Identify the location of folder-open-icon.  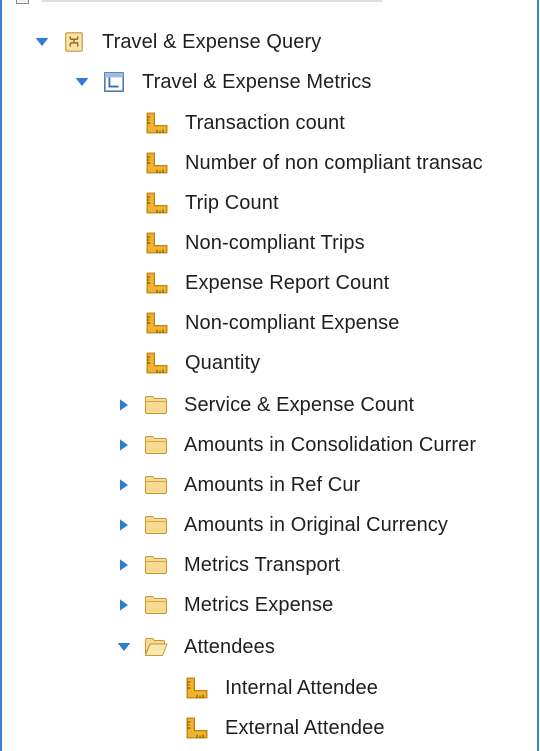
(156, 647).